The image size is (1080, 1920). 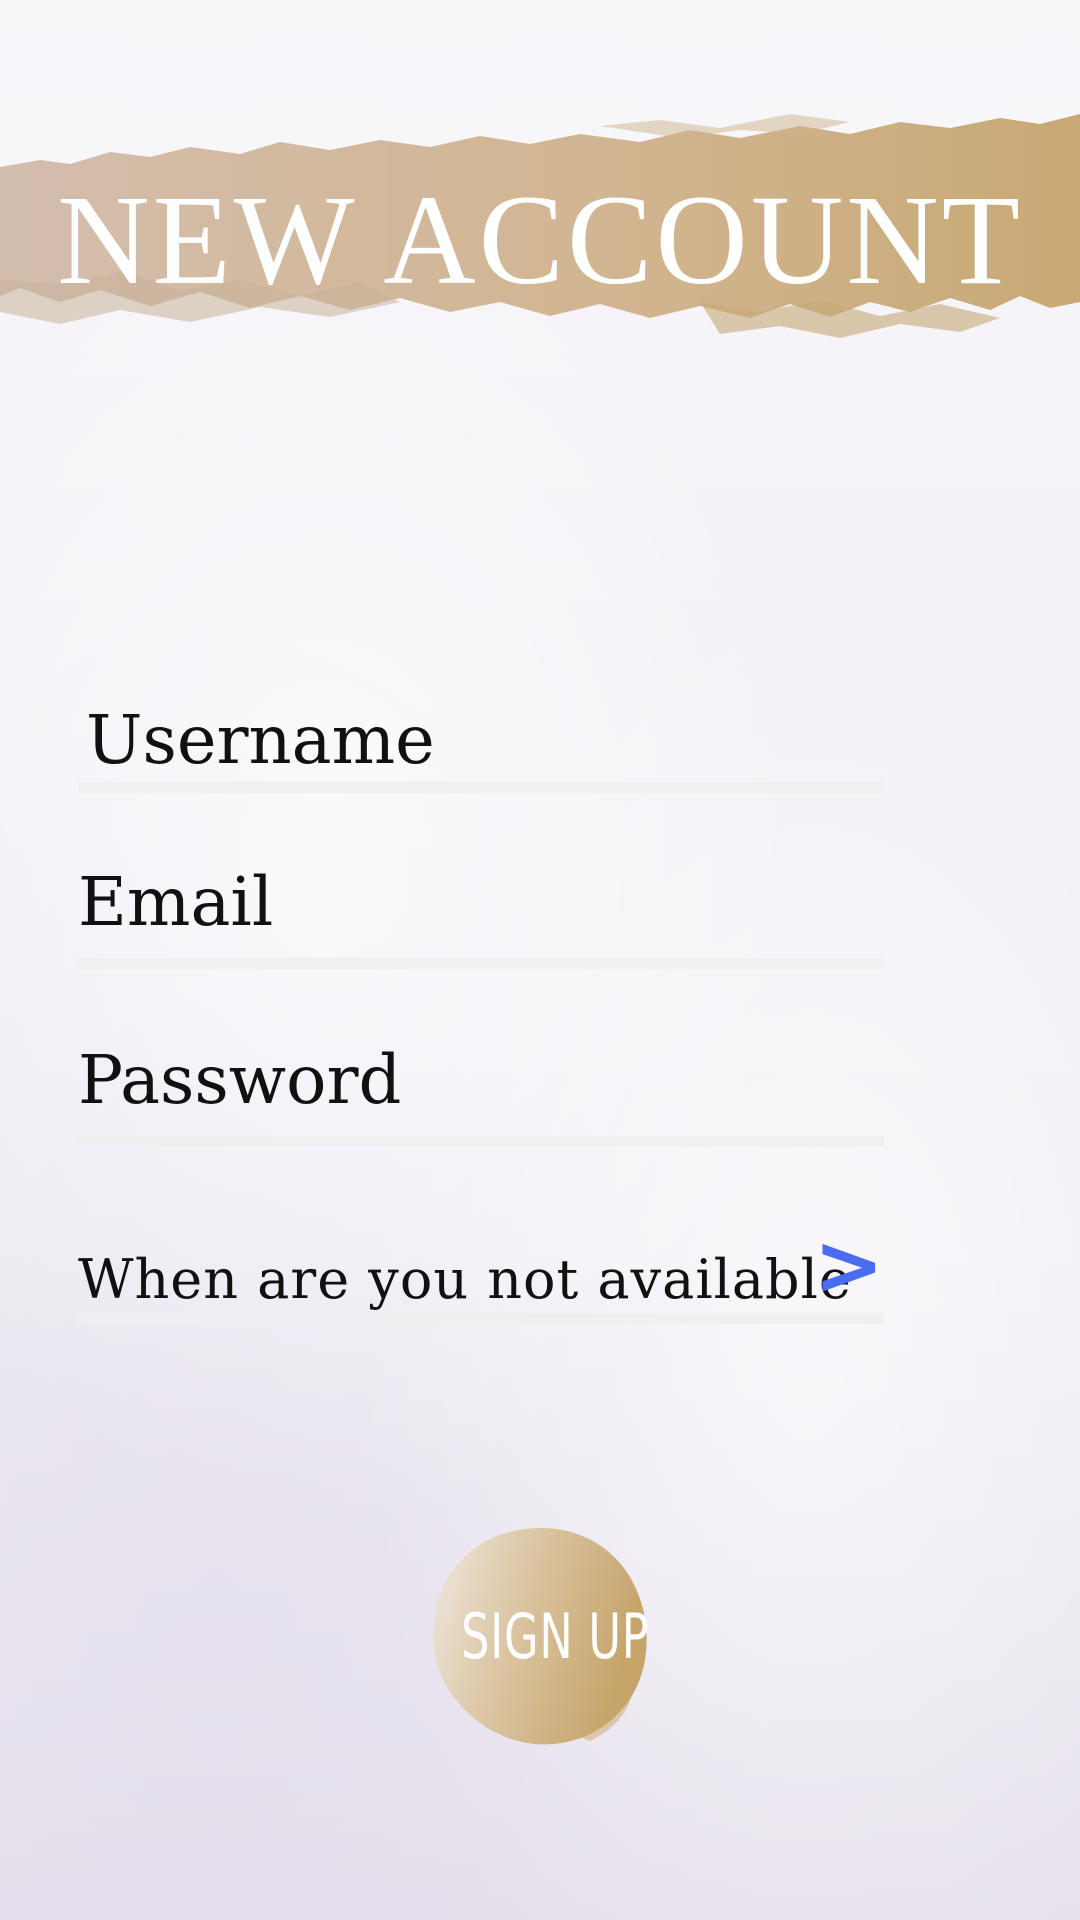 I want to click on signup-label: SIGN UP, so click(x=555, y=1636).